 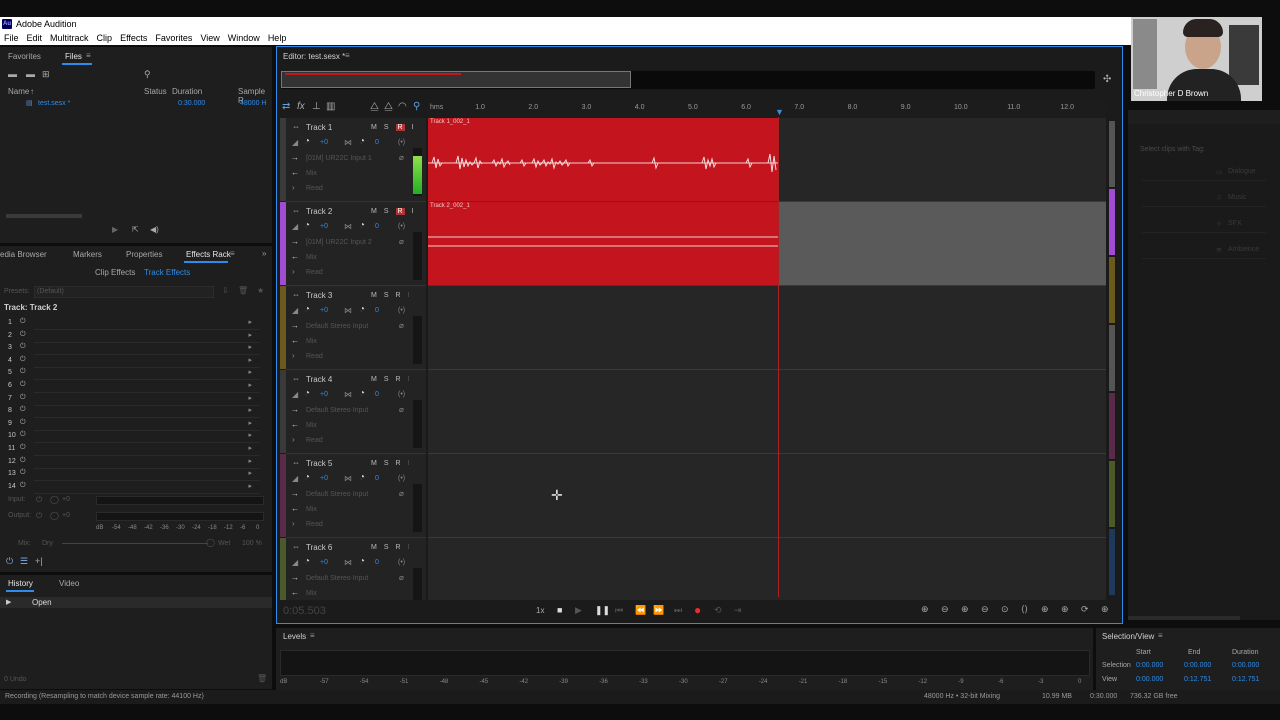 What do you see at coordinates (402, 106) in the screenshot?
I see `headphone-icon: ◠` at bounding box center [402, 106].